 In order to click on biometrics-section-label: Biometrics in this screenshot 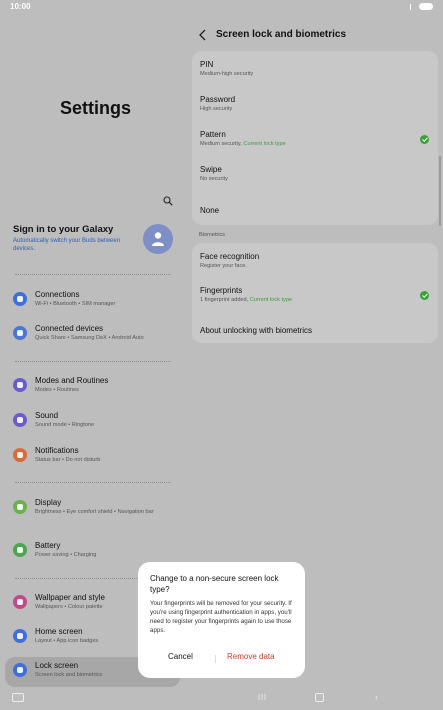, I will do `click(212, 235)`.